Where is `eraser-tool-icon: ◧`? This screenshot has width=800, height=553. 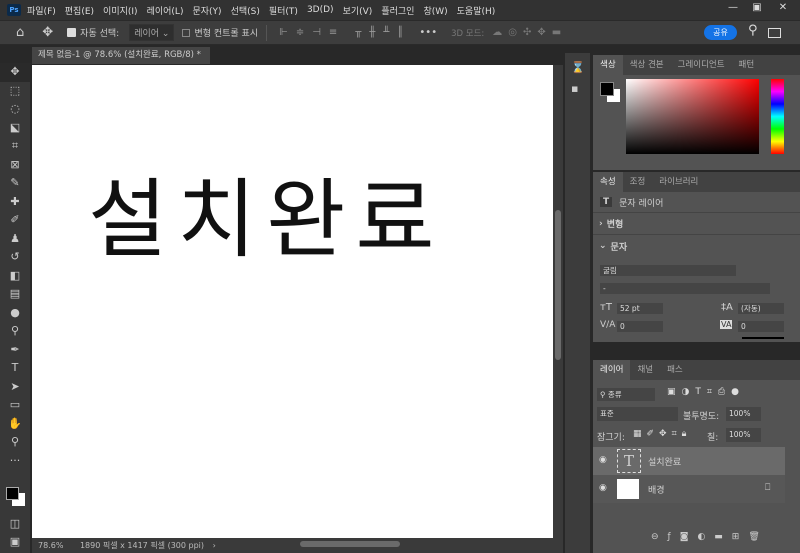 eraser-tool-icon: ◧ is located at coordinates (15, 276).